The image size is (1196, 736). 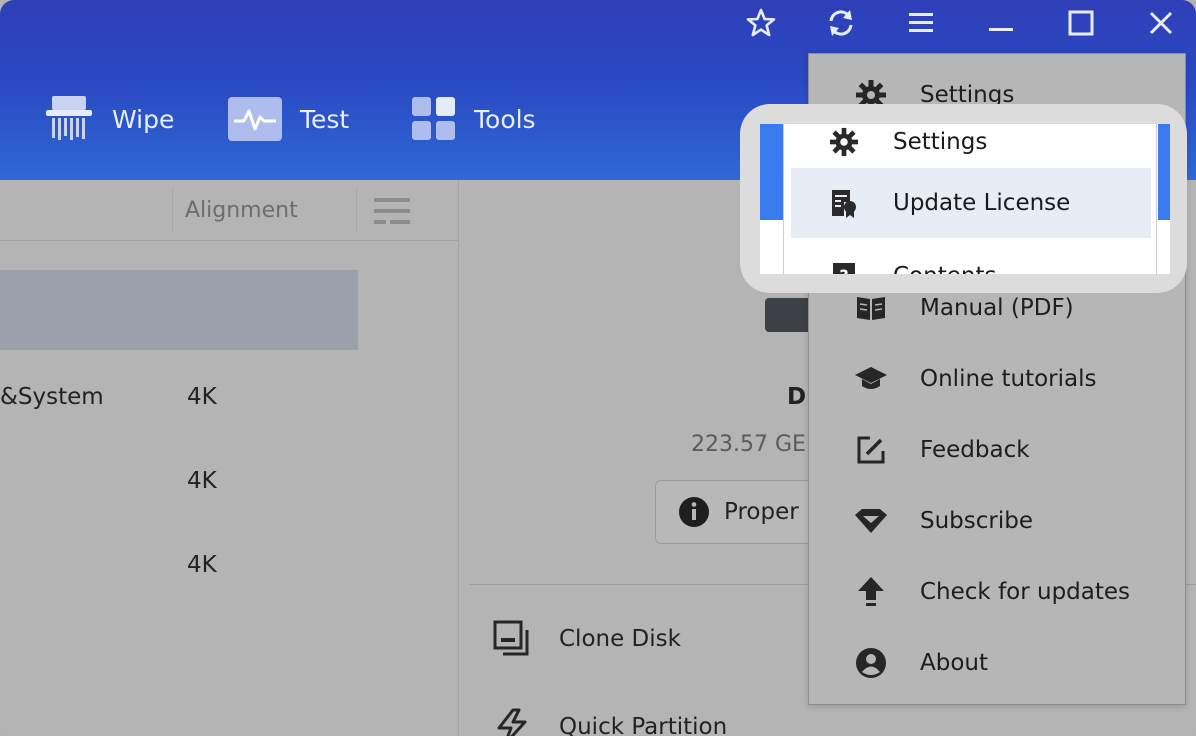 I want to click on quick-partition-button: Quick Partition, so click(x=610, y=722).